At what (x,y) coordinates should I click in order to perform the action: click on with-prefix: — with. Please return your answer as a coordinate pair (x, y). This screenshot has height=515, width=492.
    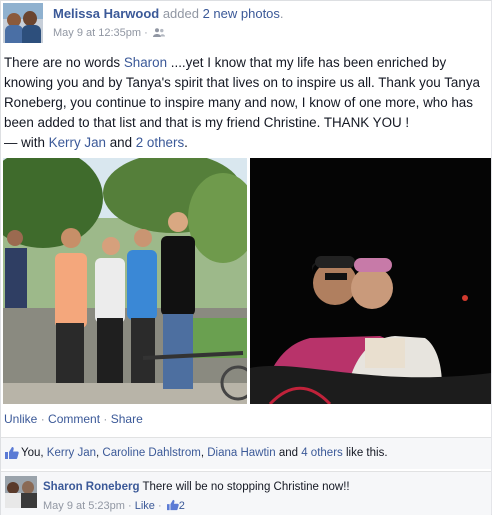
    Looking at the image, I should click on (26, 142).